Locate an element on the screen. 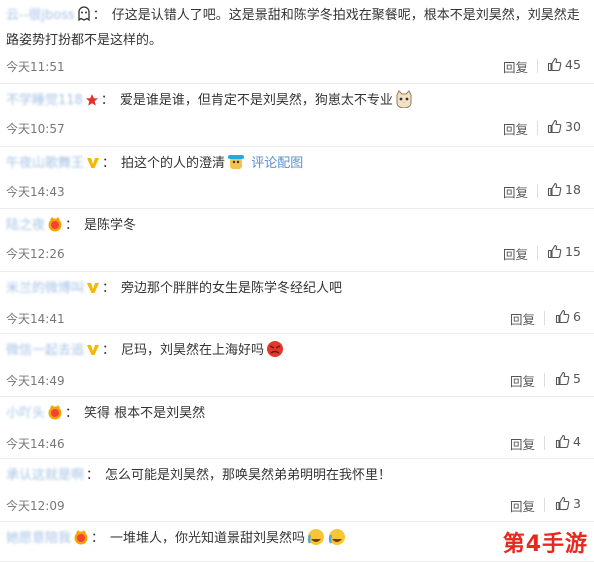 The width and height of the screenshot is (594, 562). cat-emoji-icon is located at coordinates (404, 103).